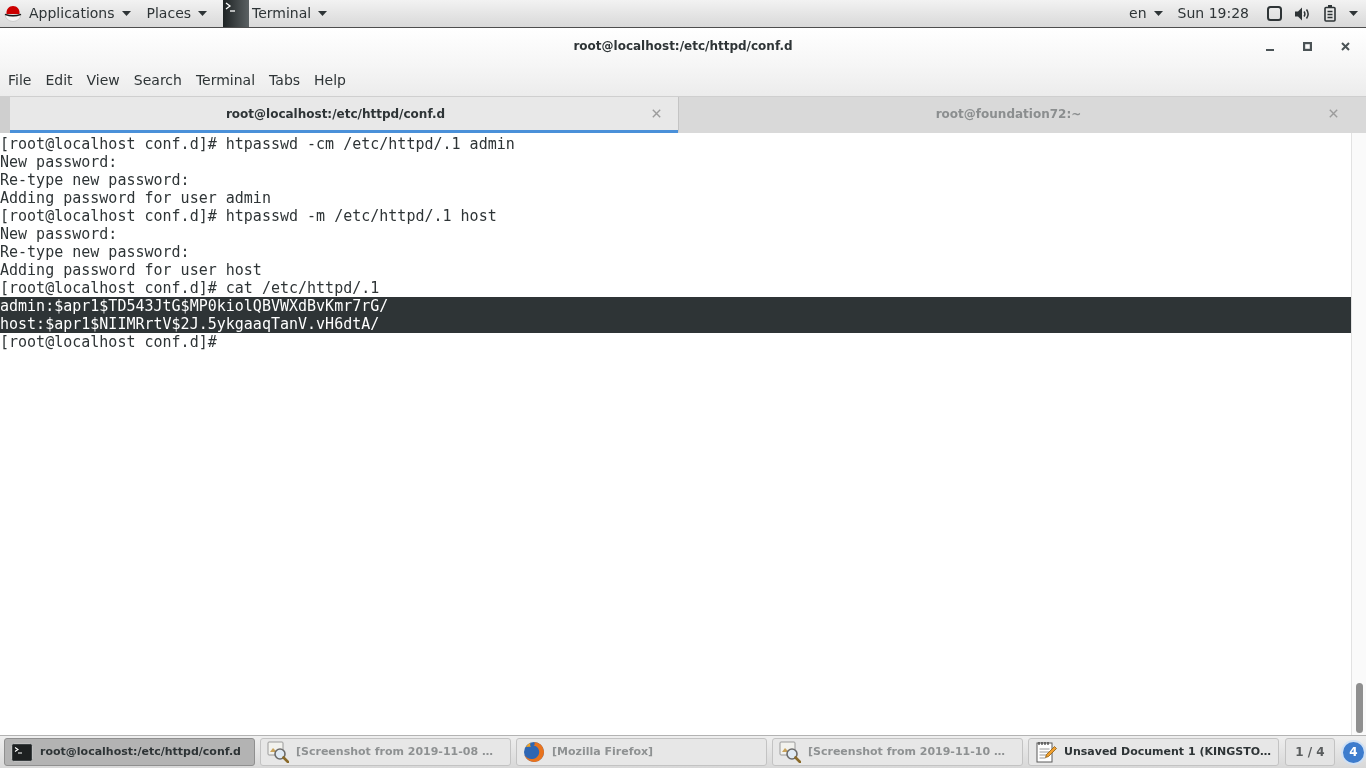  Describe the element at coordinates (1046, 752) in the screenshot. I see `notepad-pencil-icon` at that location.